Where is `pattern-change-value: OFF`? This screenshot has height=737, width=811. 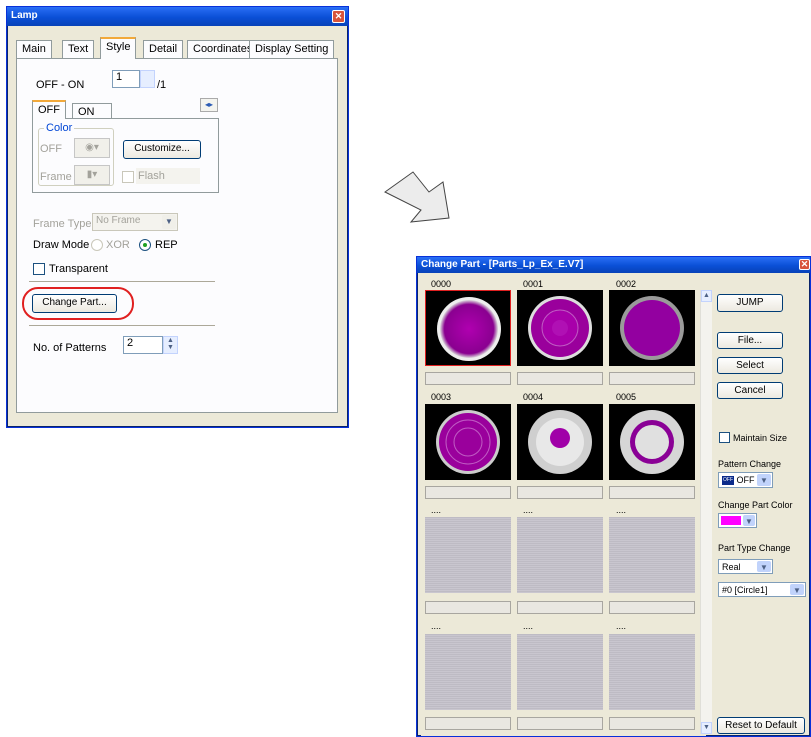 pattern-change-value: OFF is located at coordinates (745, 480).